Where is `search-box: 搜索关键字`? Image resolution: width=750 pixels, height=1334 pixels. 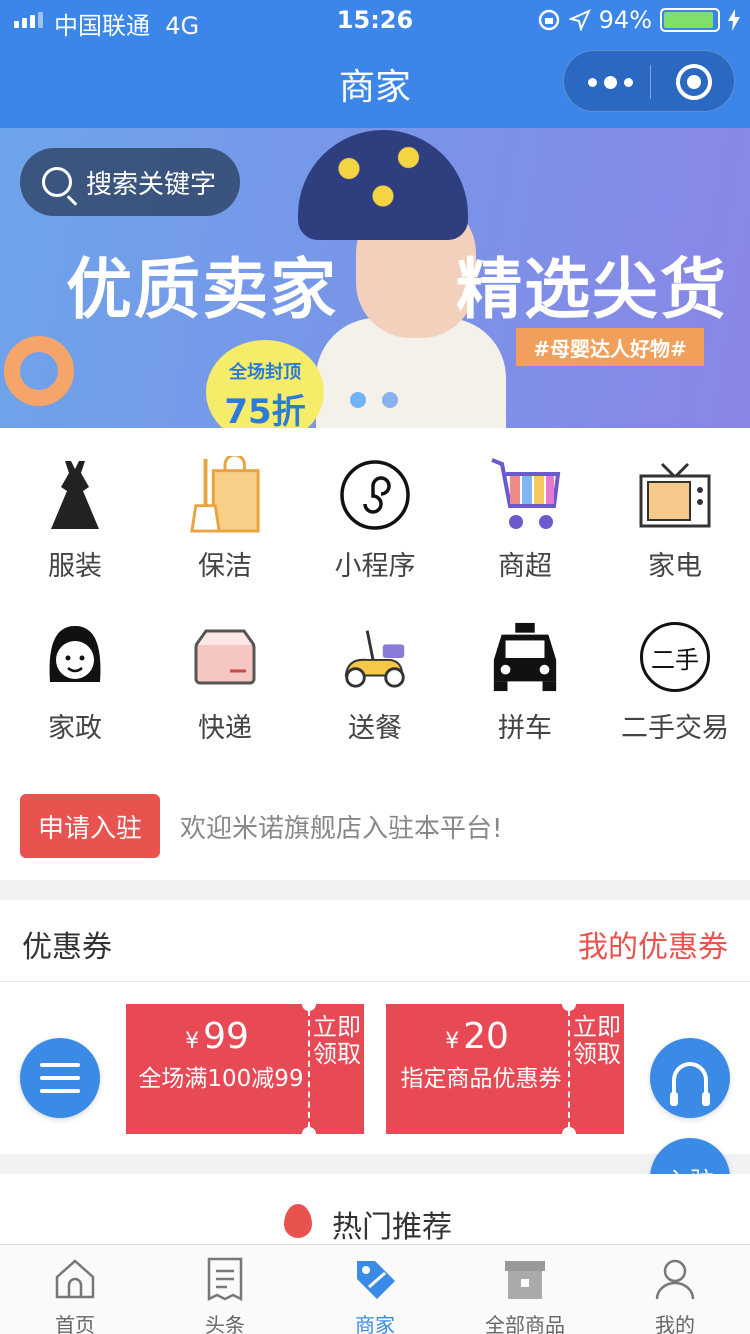 search-box: 搜索关键字 is located at coordinates (130, 182).